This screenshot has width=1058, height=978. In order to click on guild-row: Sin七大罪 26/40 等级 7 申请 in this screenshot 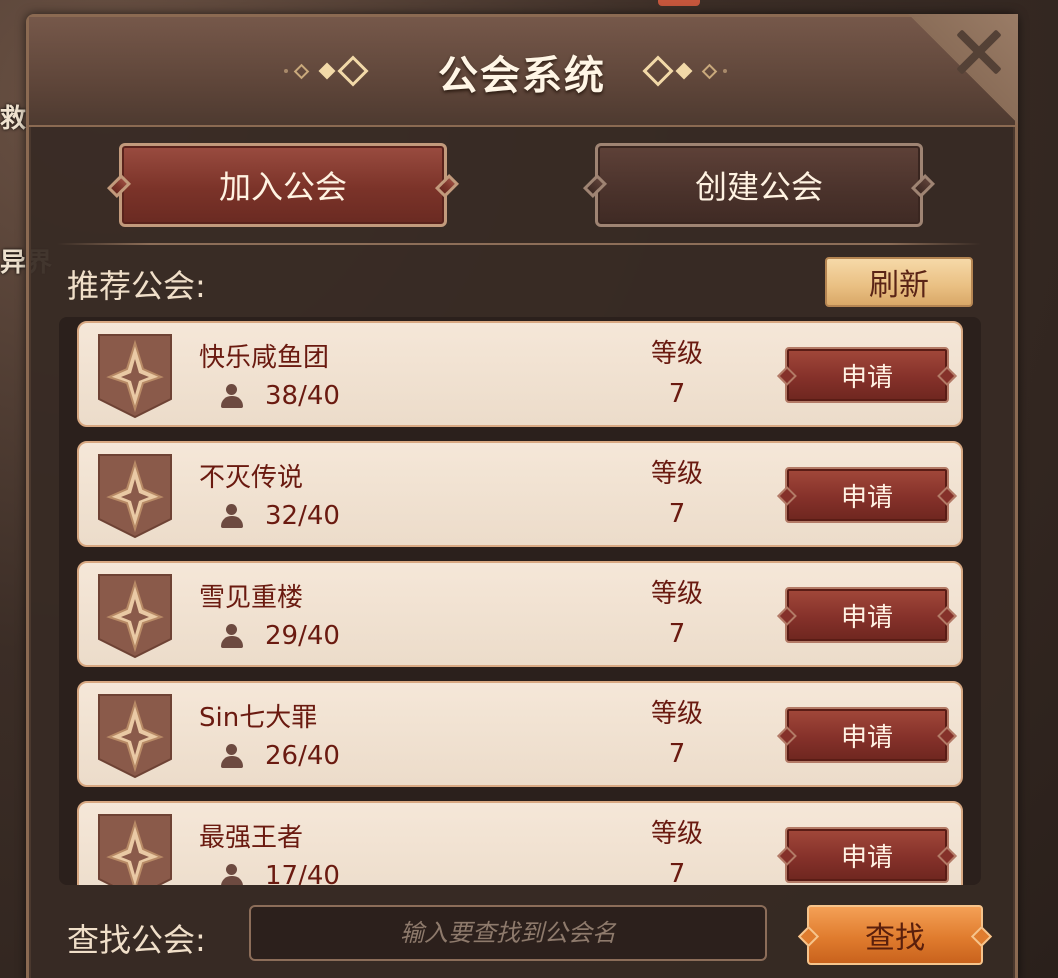, I will do `click(520, 734)`.